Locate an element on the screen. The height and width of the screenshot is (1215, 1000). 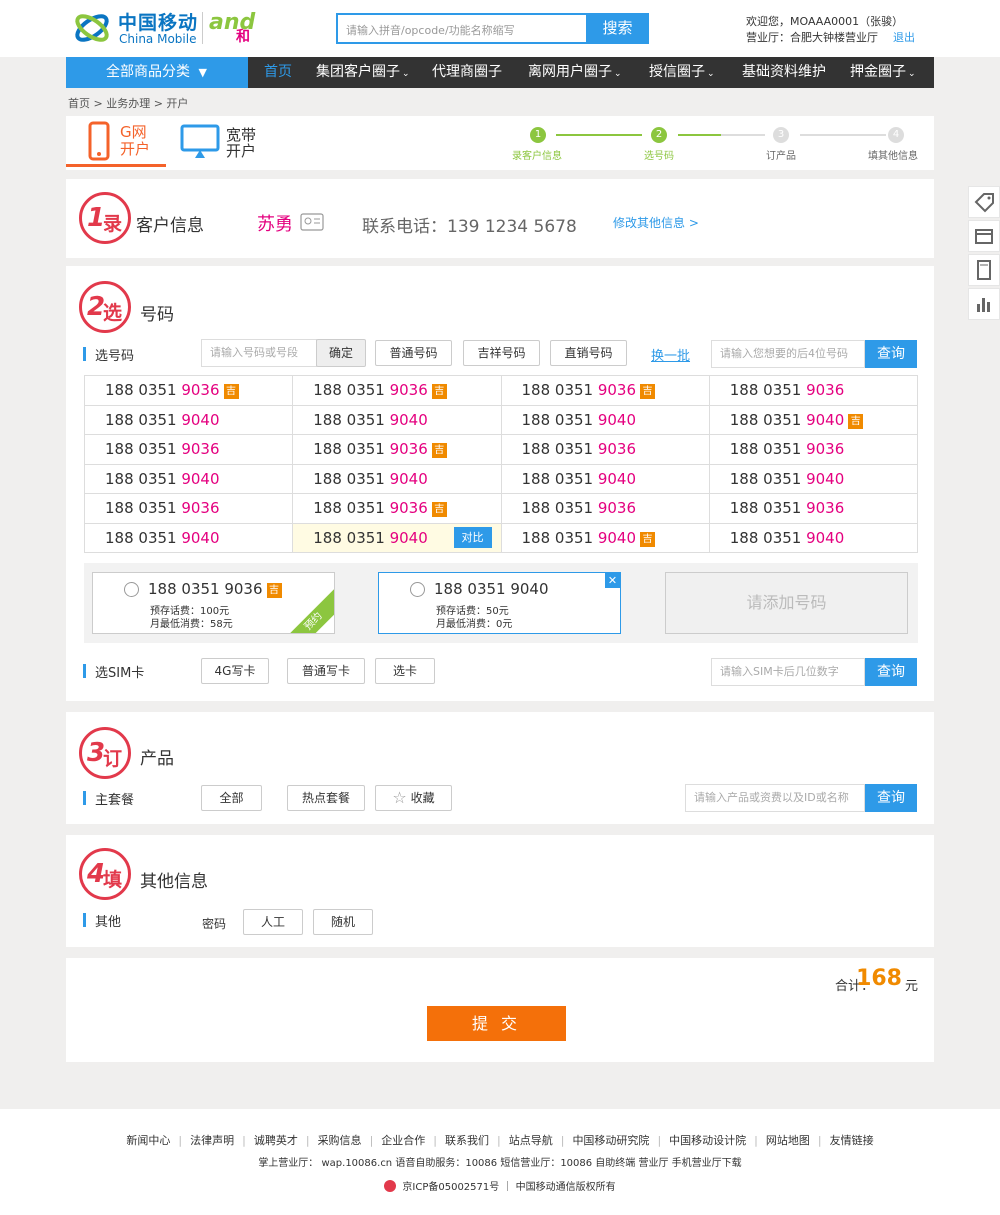
close-icon: ✕ is located at coordinates (612, 580).